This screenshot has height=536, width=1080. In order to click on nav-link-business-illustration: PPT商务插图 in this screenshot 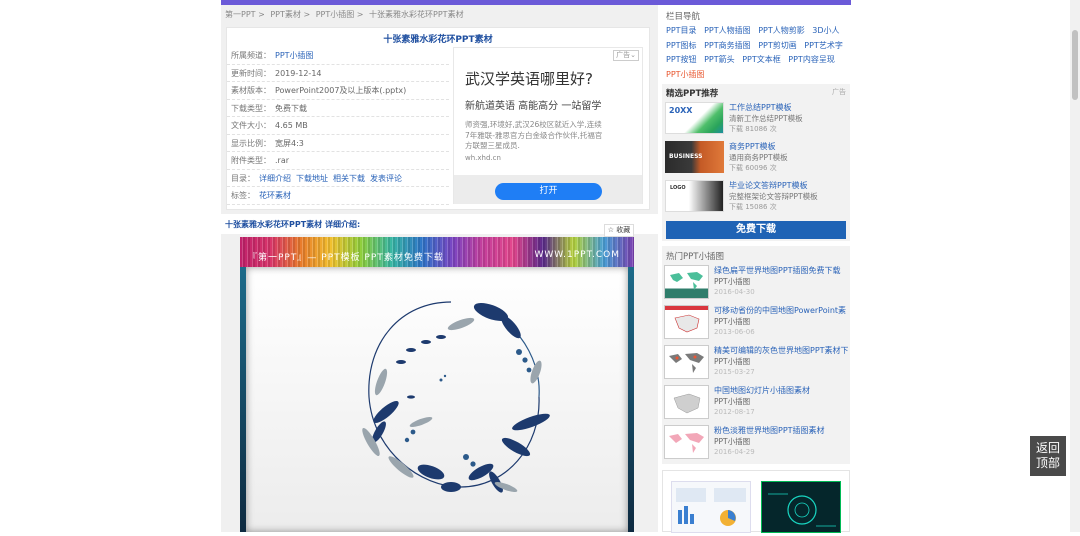, I will do `click(727, 45)`.